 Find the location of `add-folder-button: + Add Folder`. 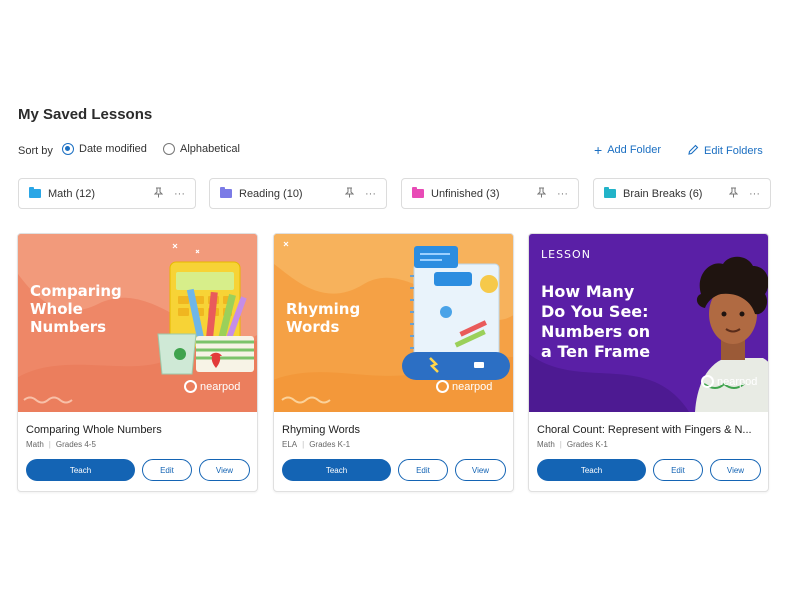

add-folder-button: + Add Folder is located at coordinates (627, 150).